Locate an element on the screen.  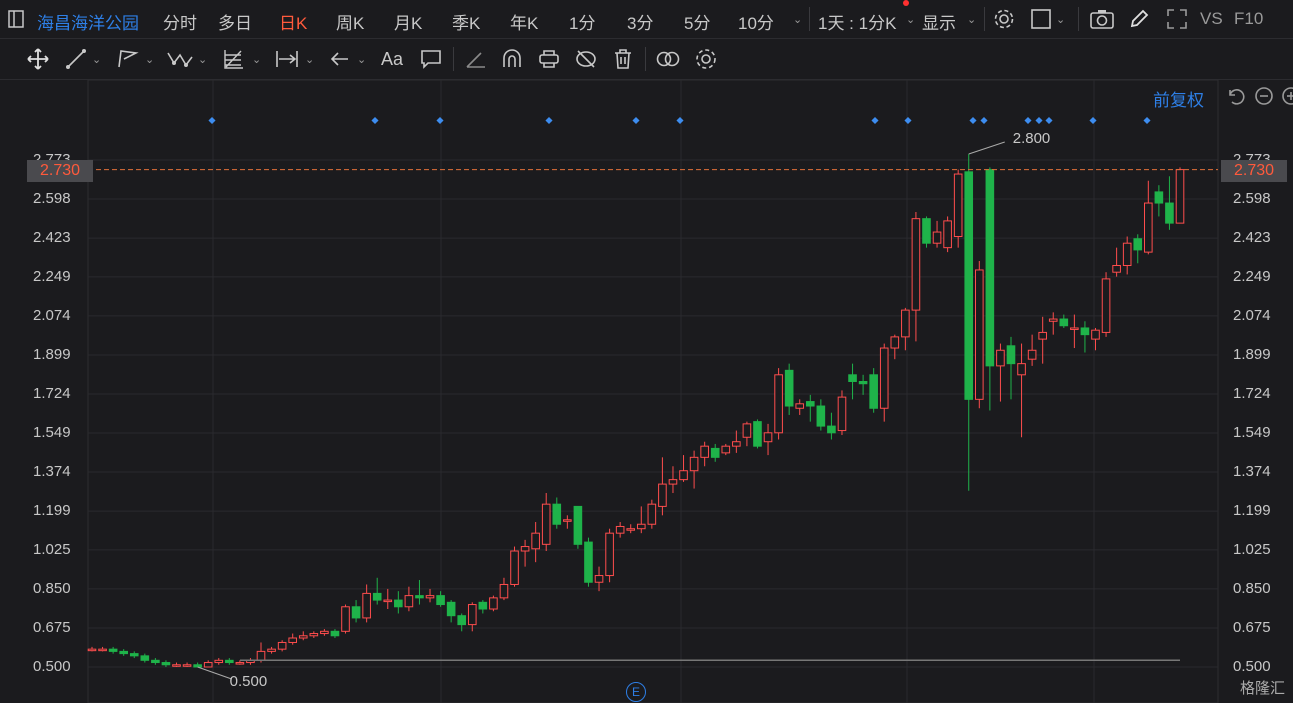
fullscreen-icon is located at coordinates (1177, 19).